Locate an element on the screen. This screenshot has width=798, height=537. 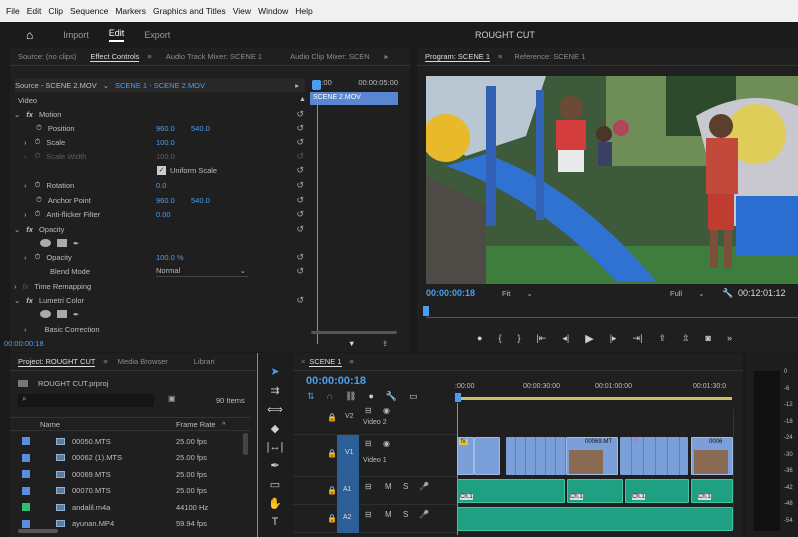
ec-playhead is located at coordinates (317, 218).